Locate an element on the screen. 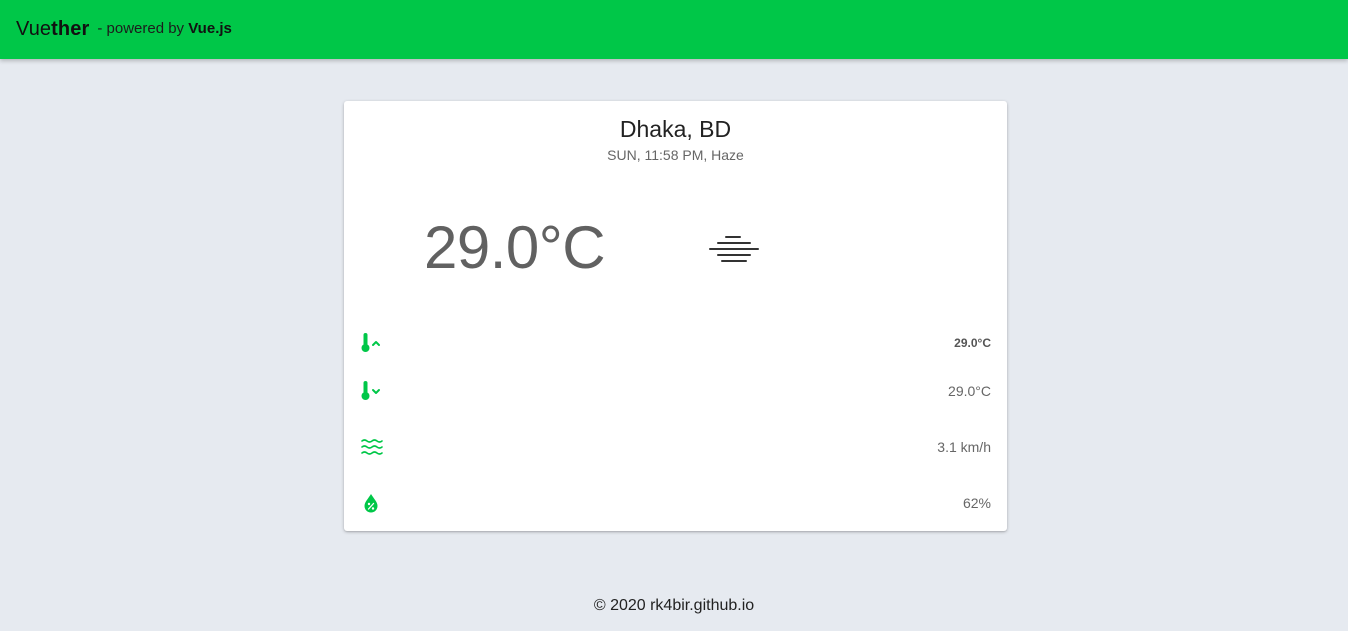 The width and height of the screenshot is (1348, 631). haze-icon is located at coordinates (734, 249).